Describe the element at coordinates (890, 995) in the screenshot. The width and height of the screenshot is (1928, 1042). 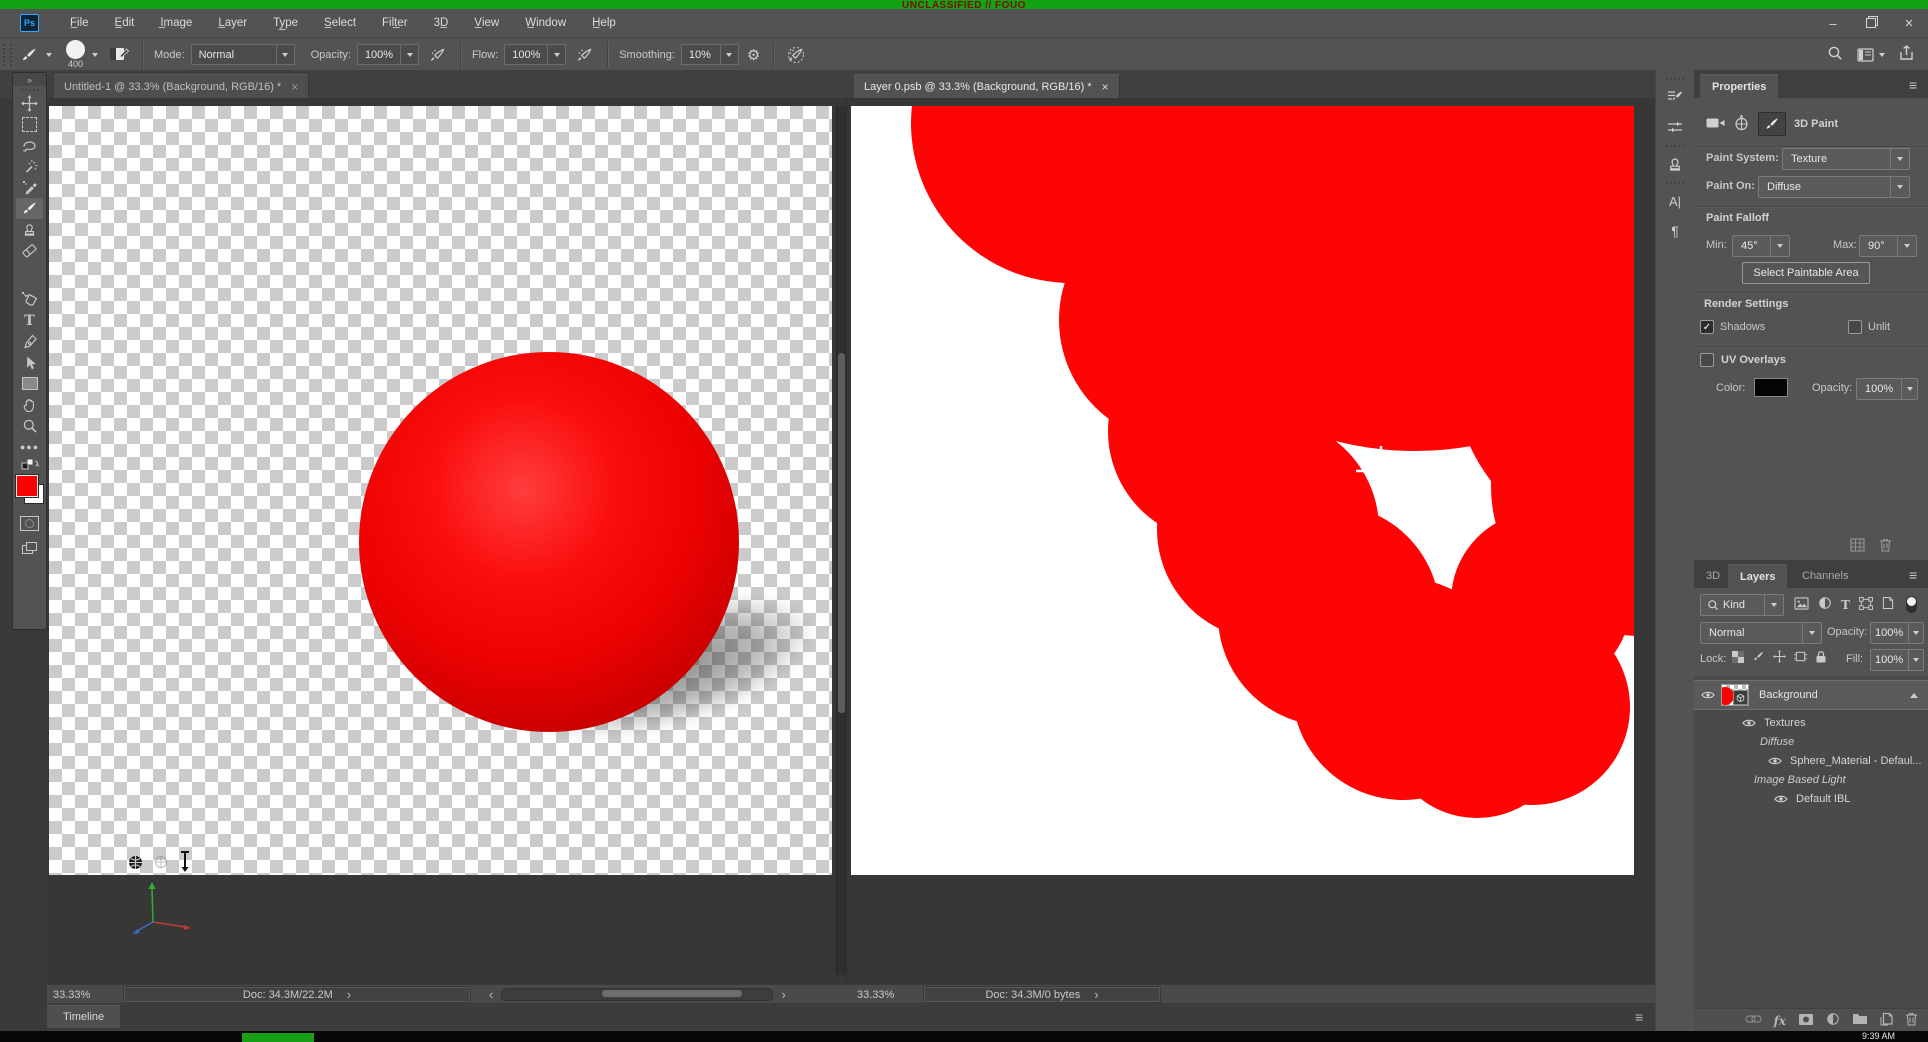
I see `zoom-level-right: 33.33%` at that location.